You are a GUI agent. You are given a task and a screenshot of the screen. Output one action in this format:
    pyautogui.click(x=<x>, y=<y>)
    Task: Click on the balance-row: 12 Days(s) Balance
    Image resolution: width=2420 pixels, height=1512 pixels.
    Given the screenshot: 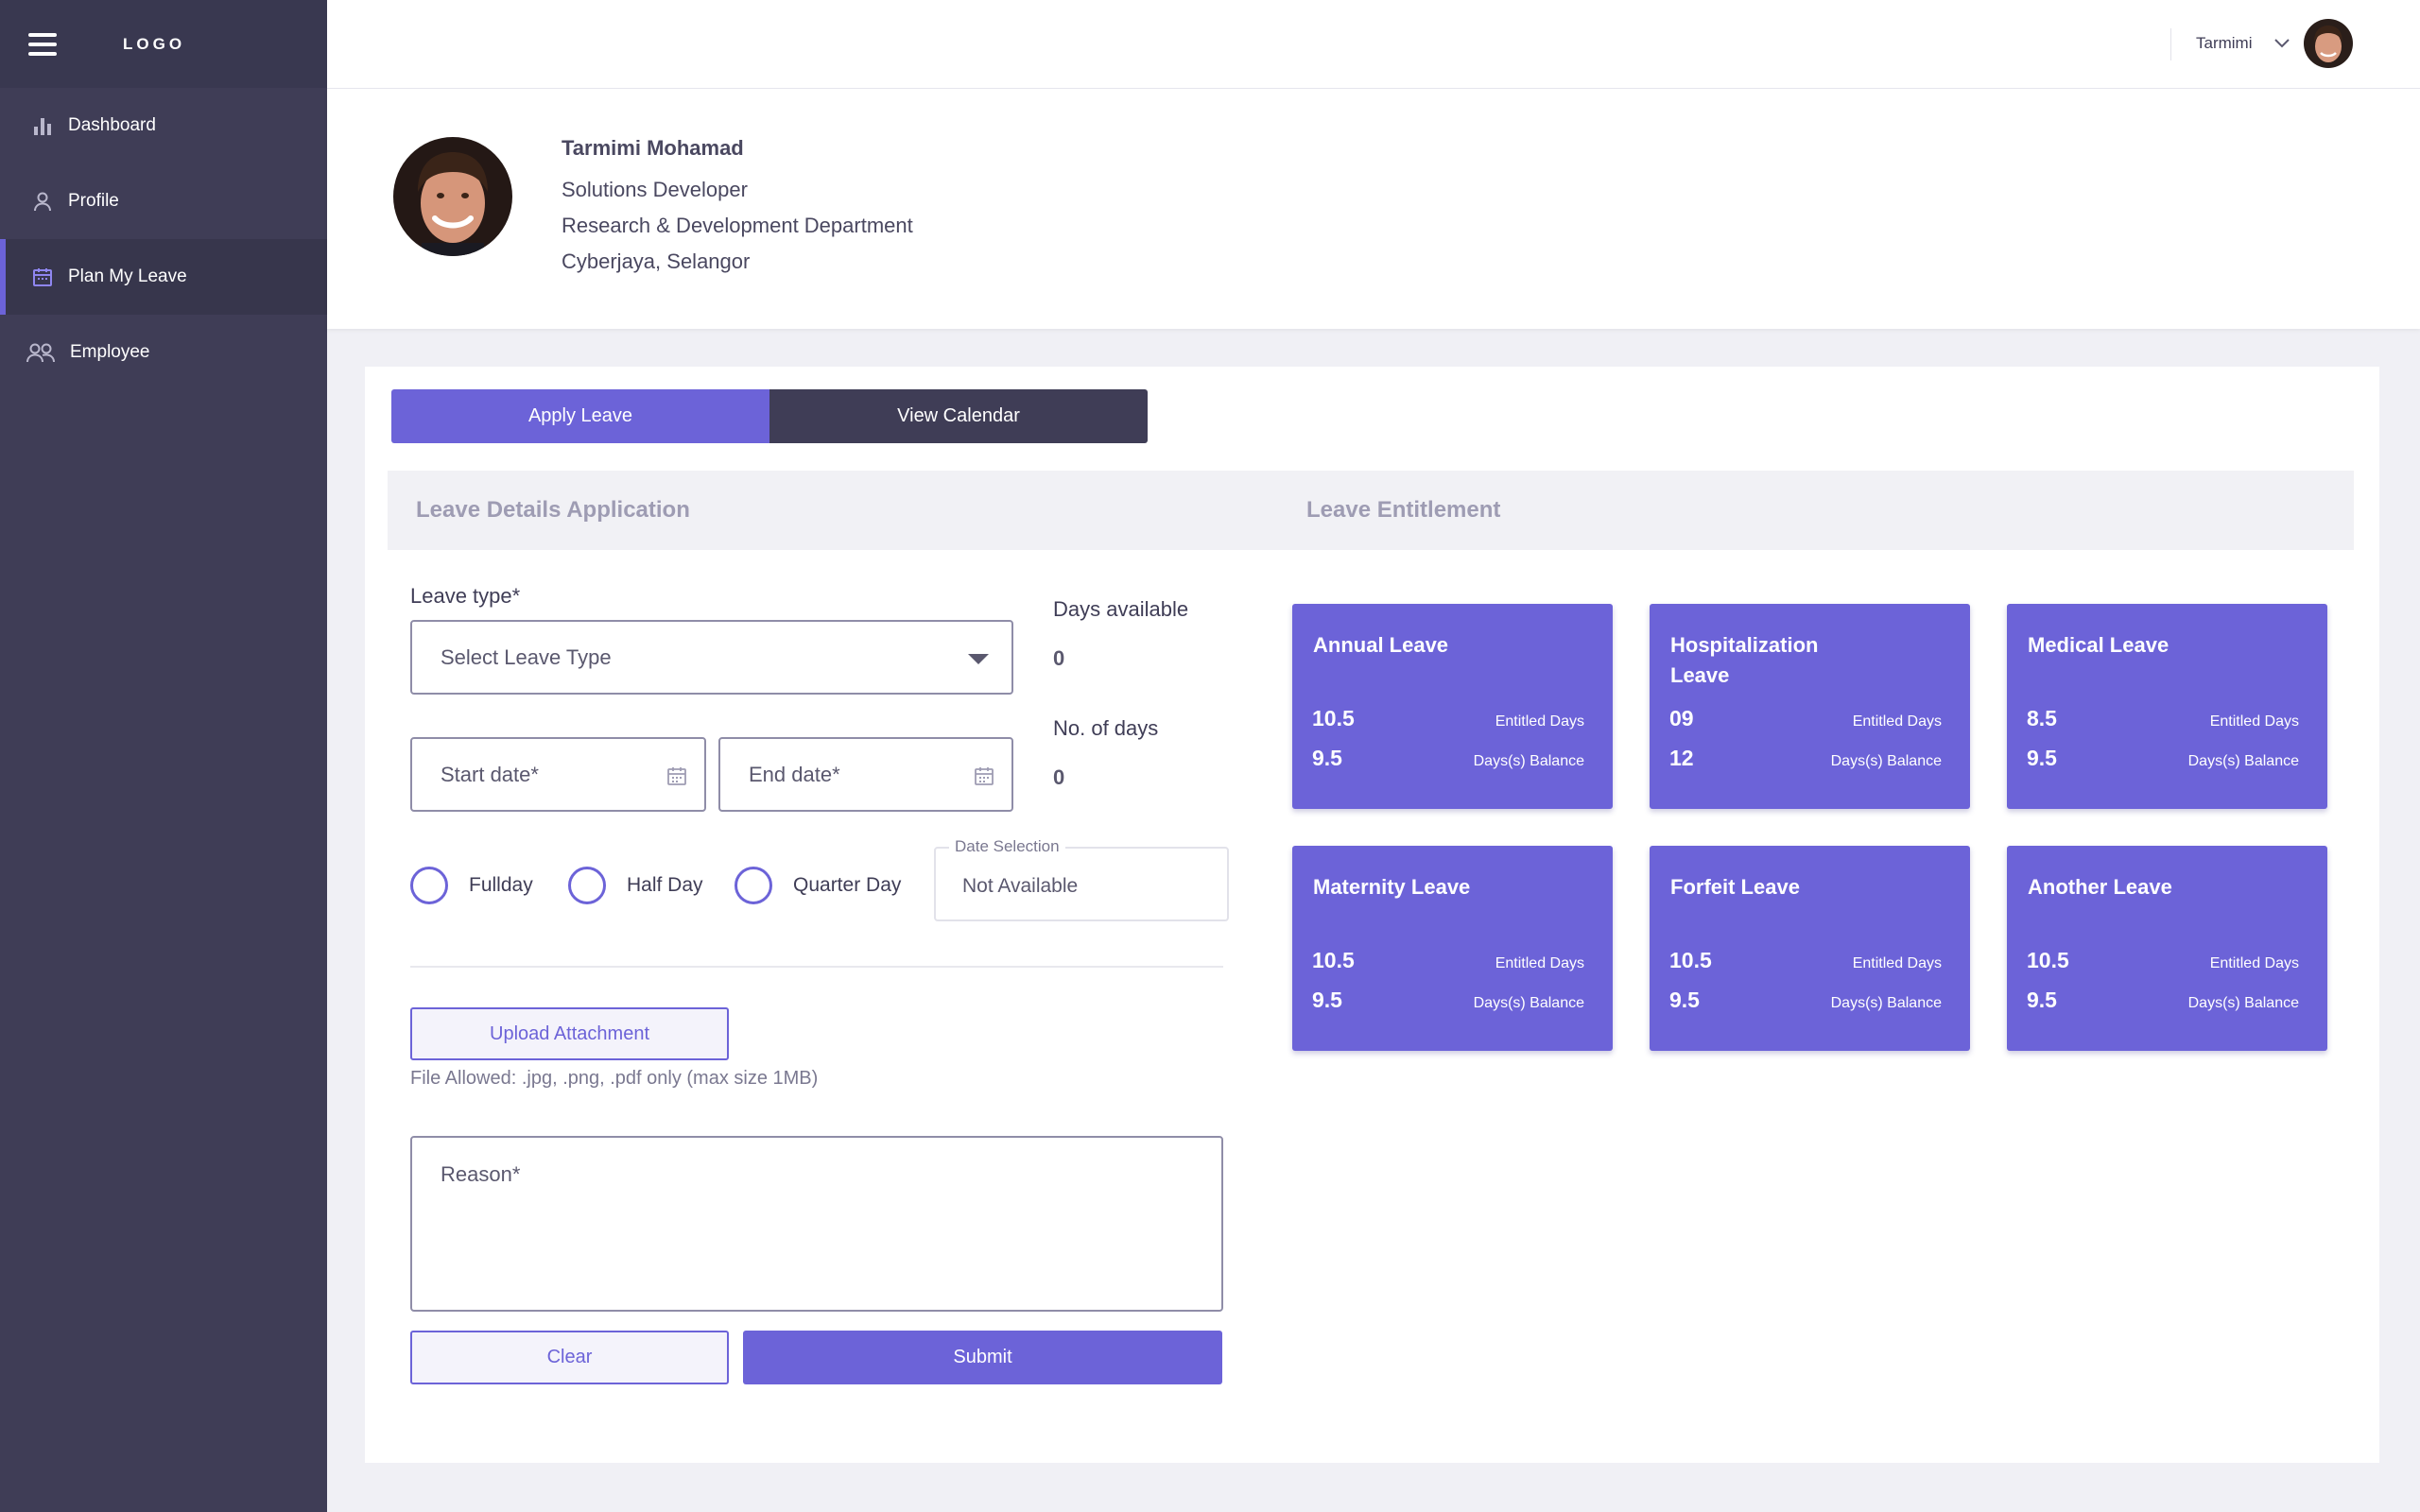 What is the action you would take?
    pyautogui.click(x=1805, y=758)
    